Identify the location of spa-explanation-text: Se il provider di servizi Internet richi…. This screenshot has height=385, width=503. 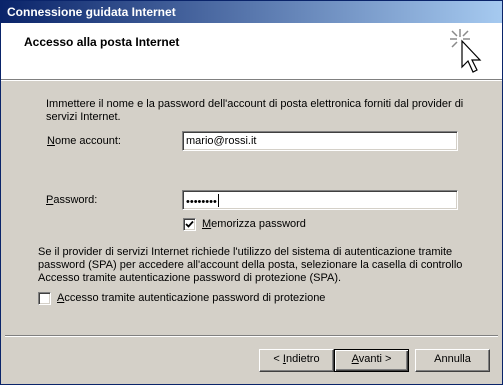
(250, 265).